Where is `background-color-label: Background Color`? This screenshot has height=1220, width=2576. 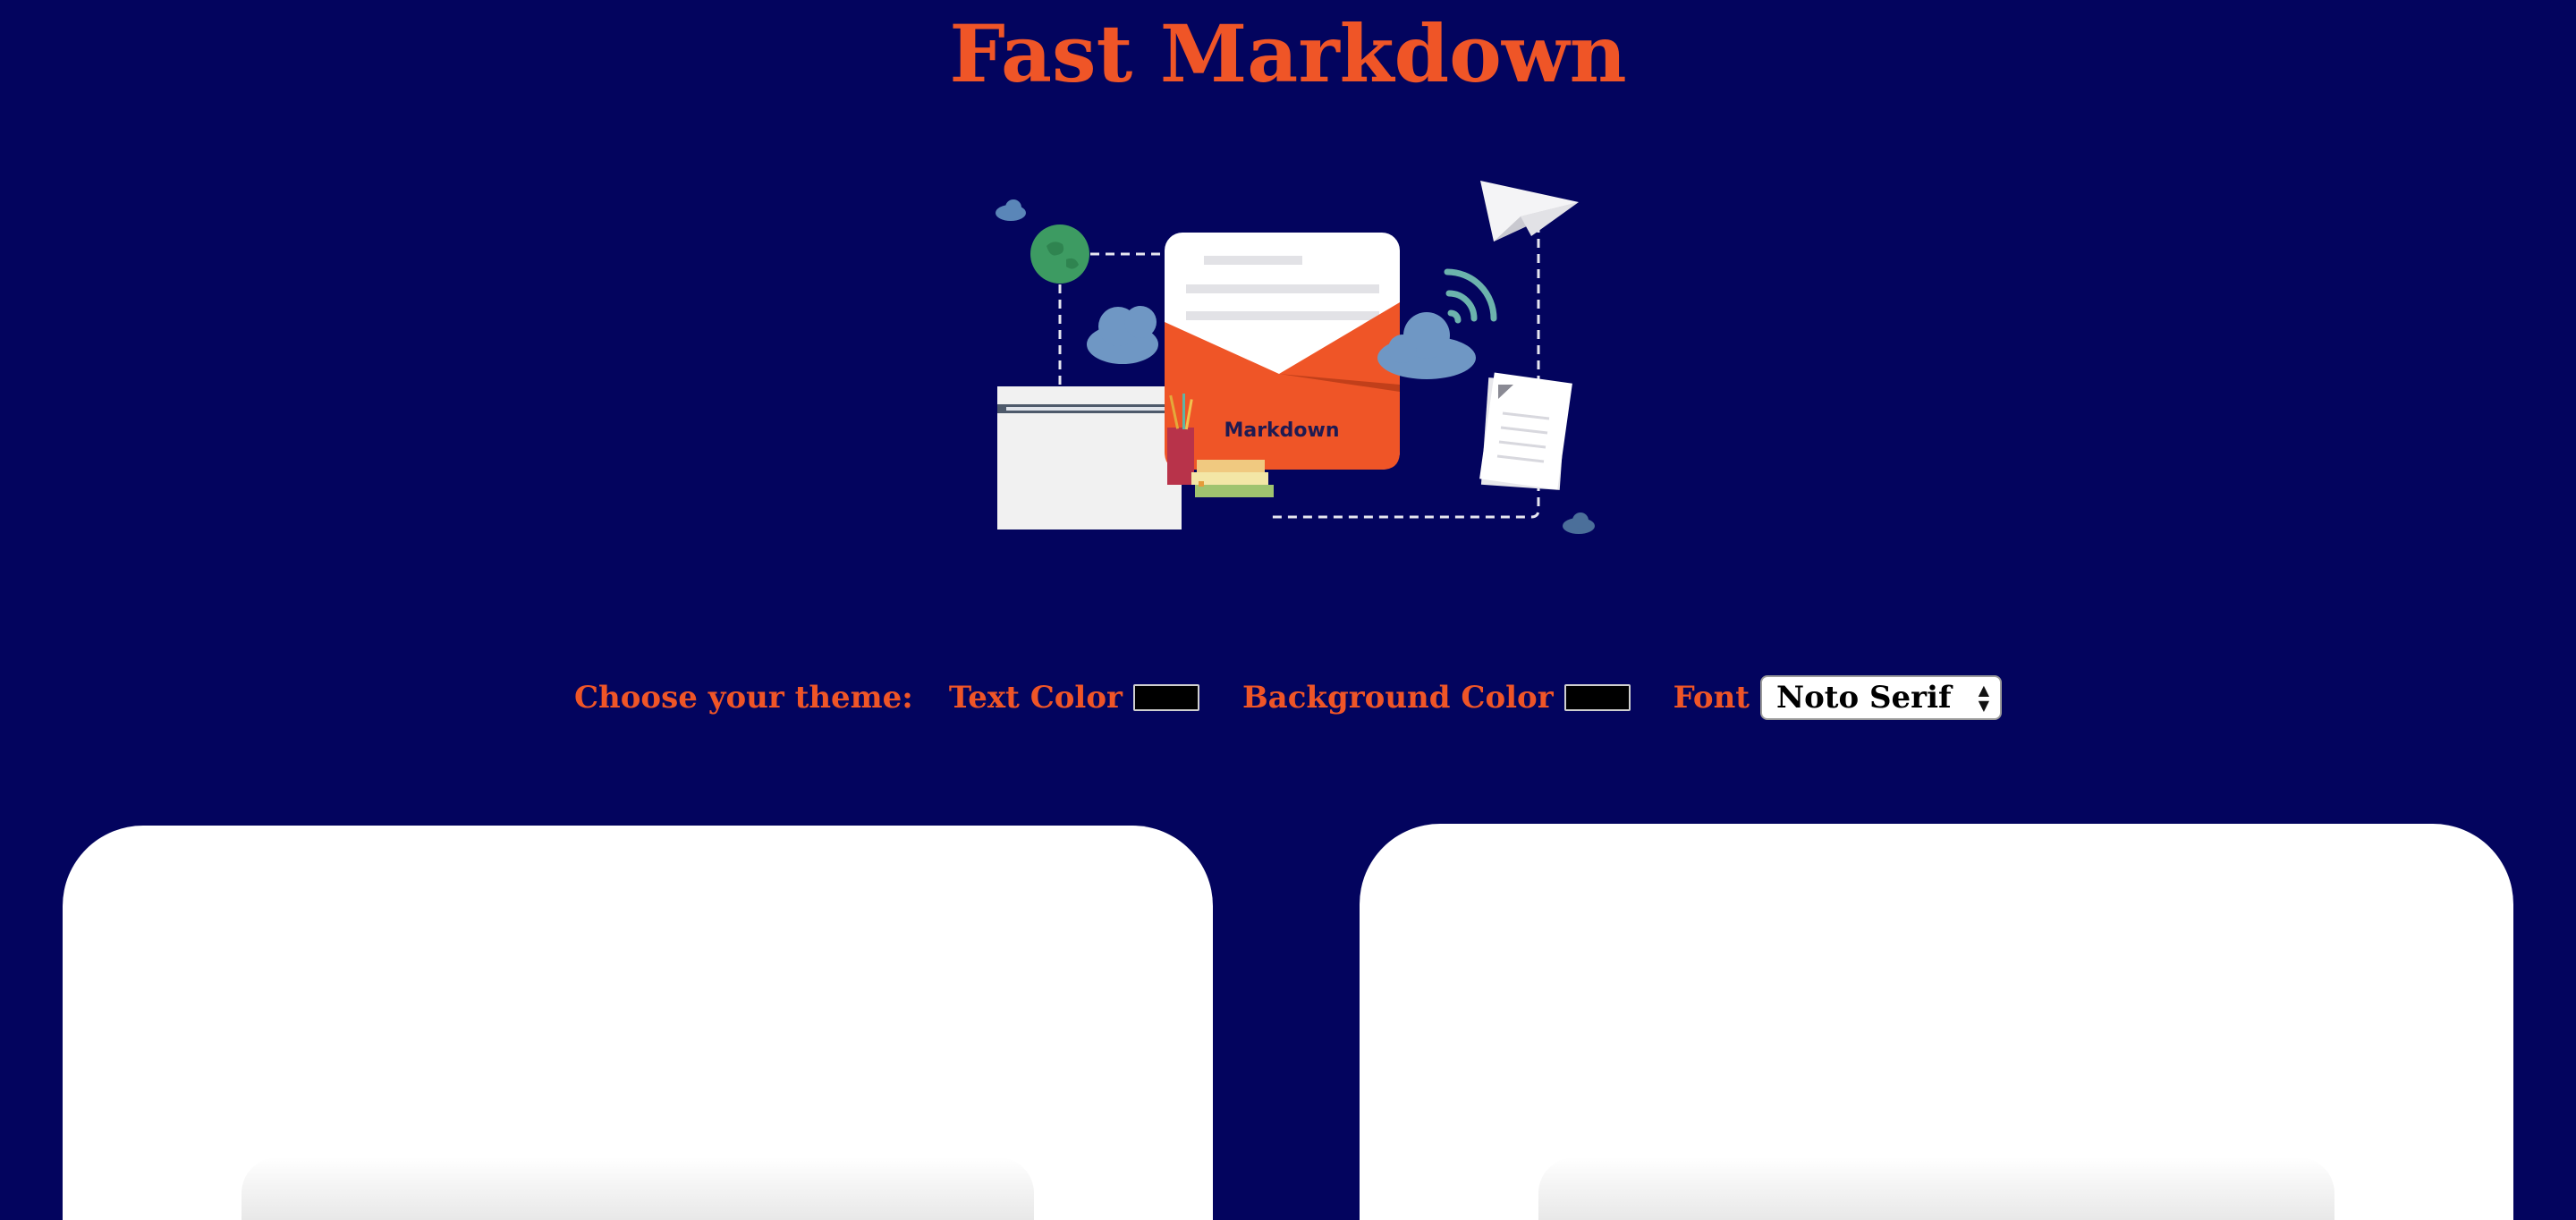 background-color-label: Background Color is located at coordinates (1397, 698).